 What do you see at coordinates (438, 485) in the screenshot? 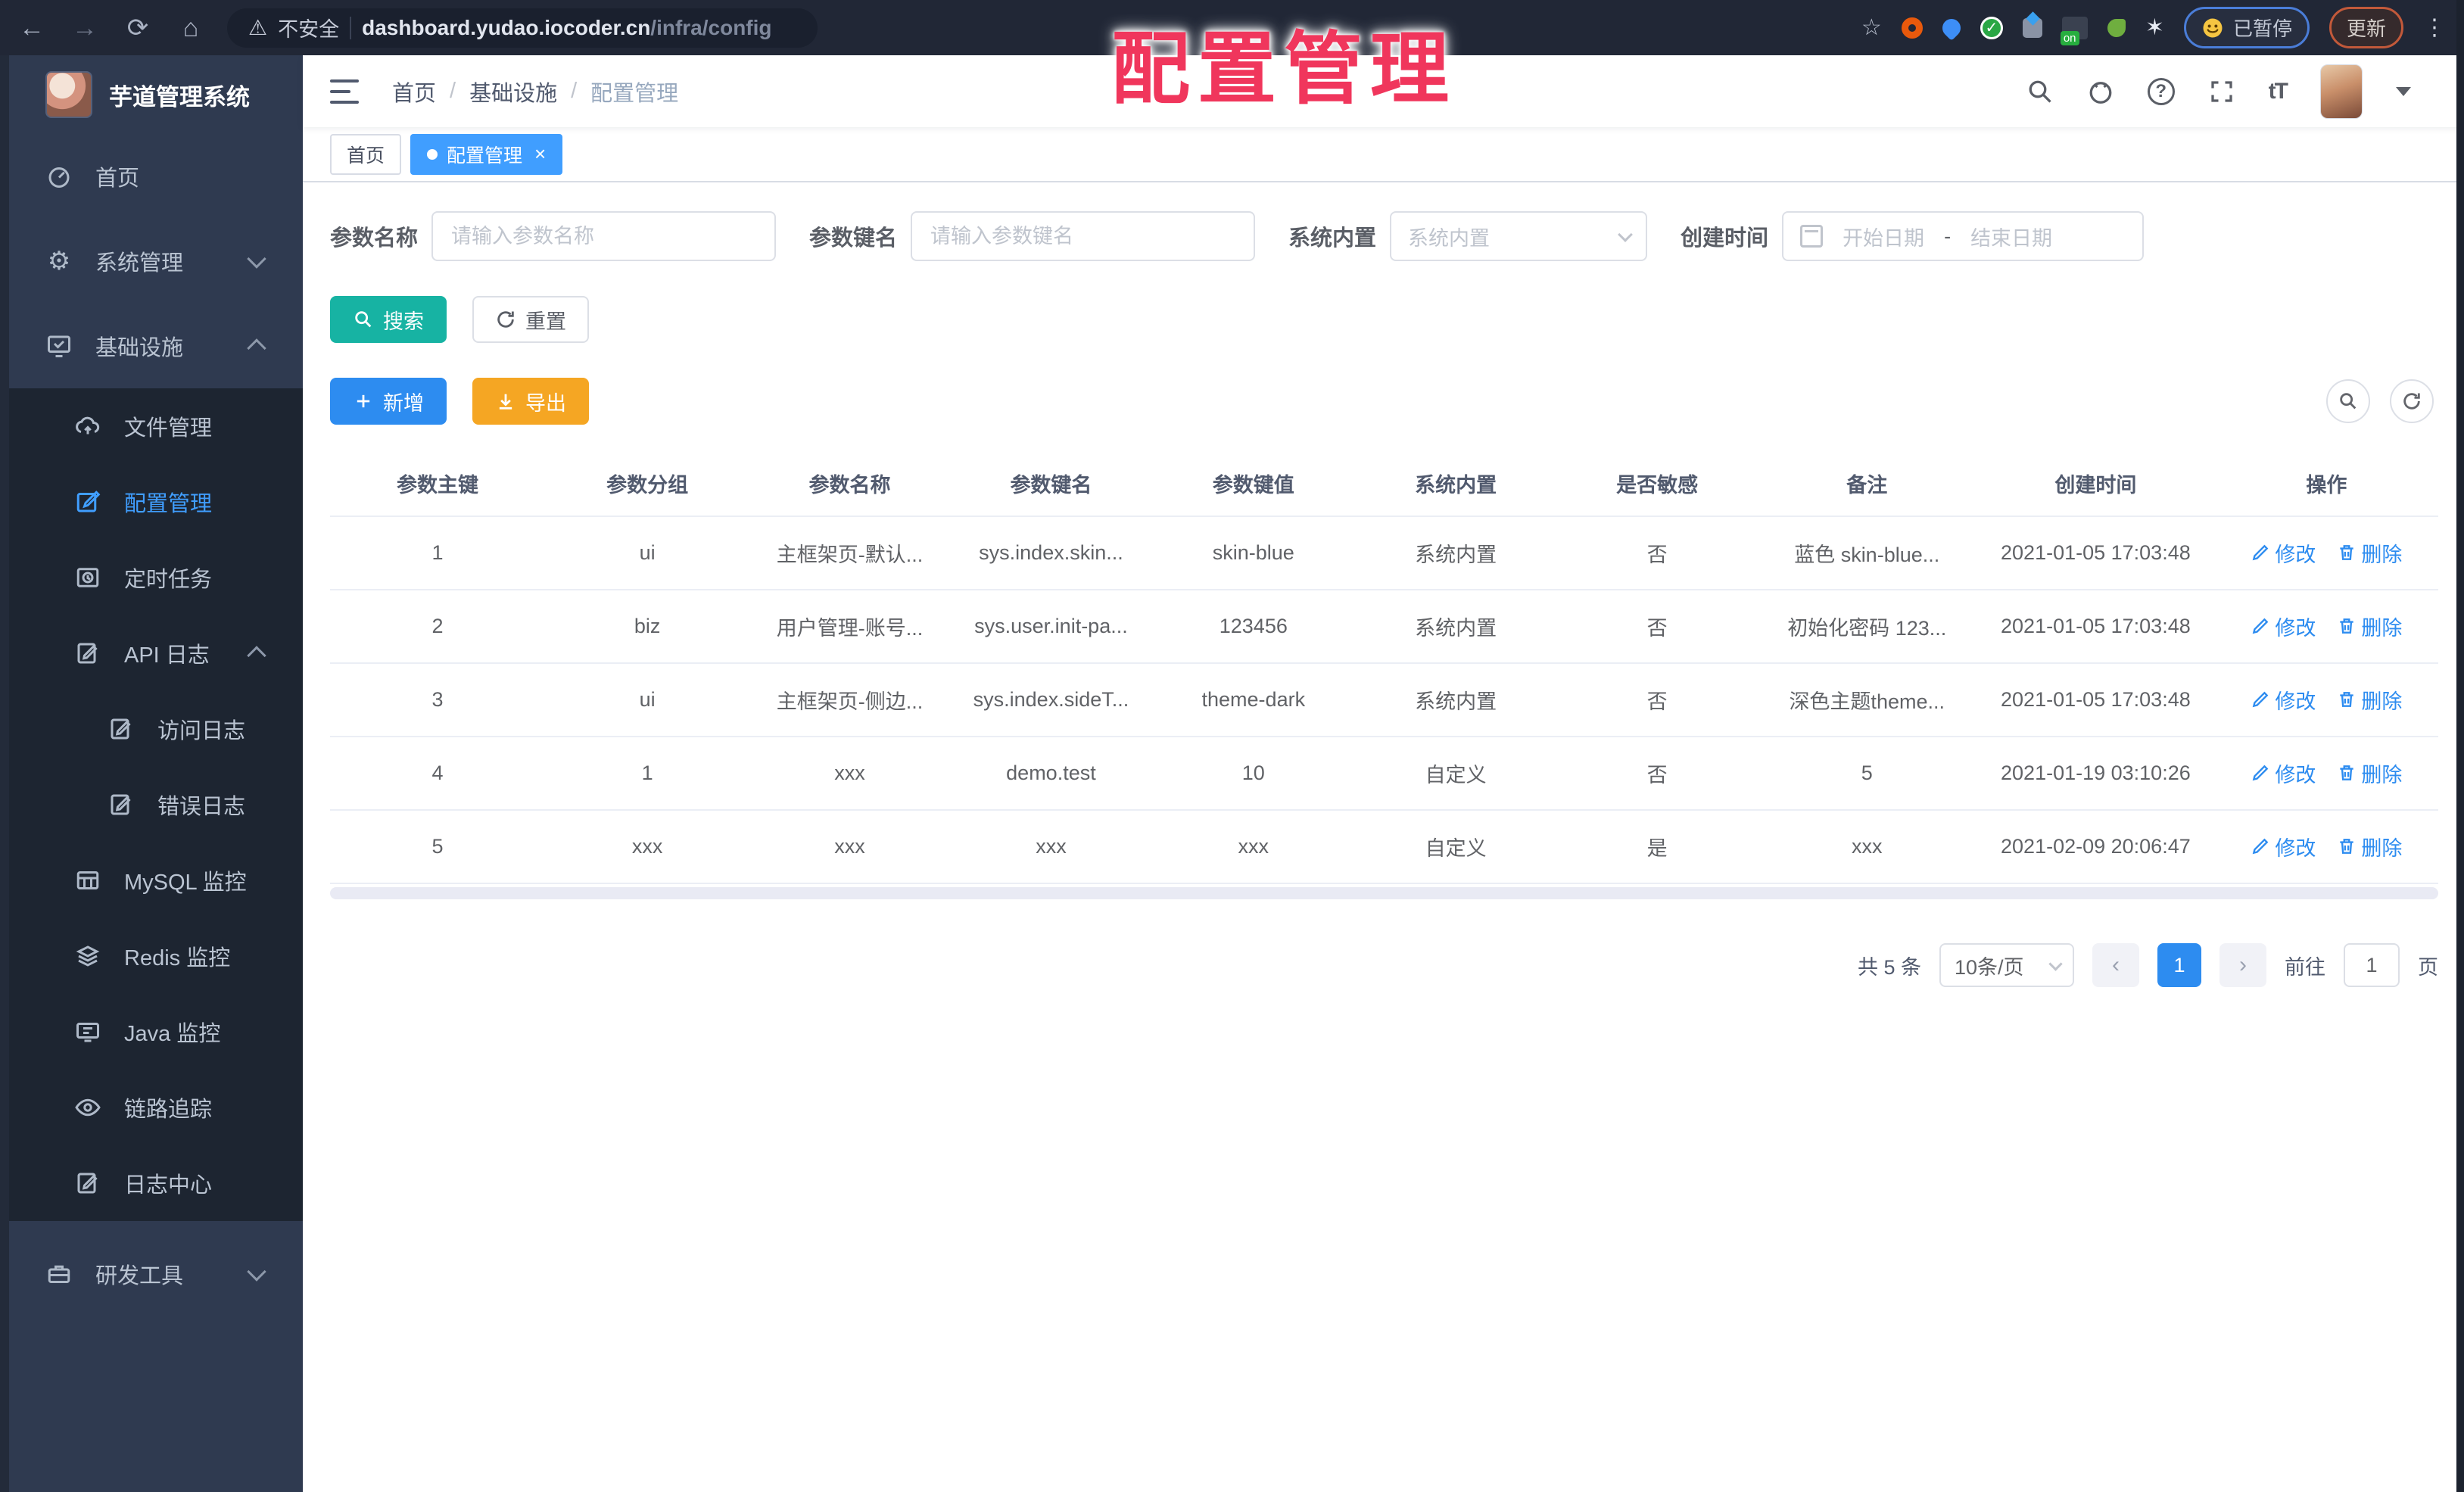
I see `column-header: 参数主键` at bounding box center [438, 485].